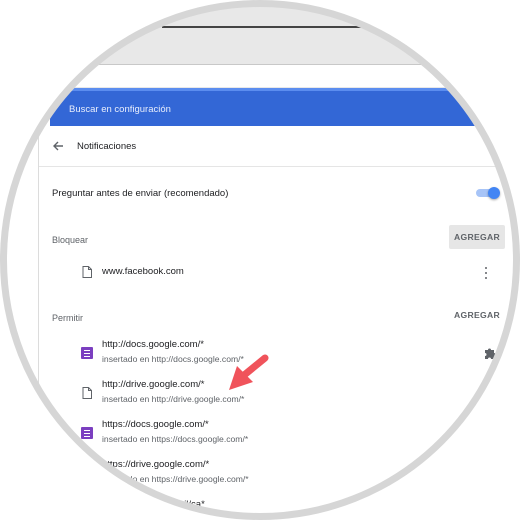  Describe the element at coordinates (70, 240) in the screenshot. I see `block-section-label: Bloquear` at that location.